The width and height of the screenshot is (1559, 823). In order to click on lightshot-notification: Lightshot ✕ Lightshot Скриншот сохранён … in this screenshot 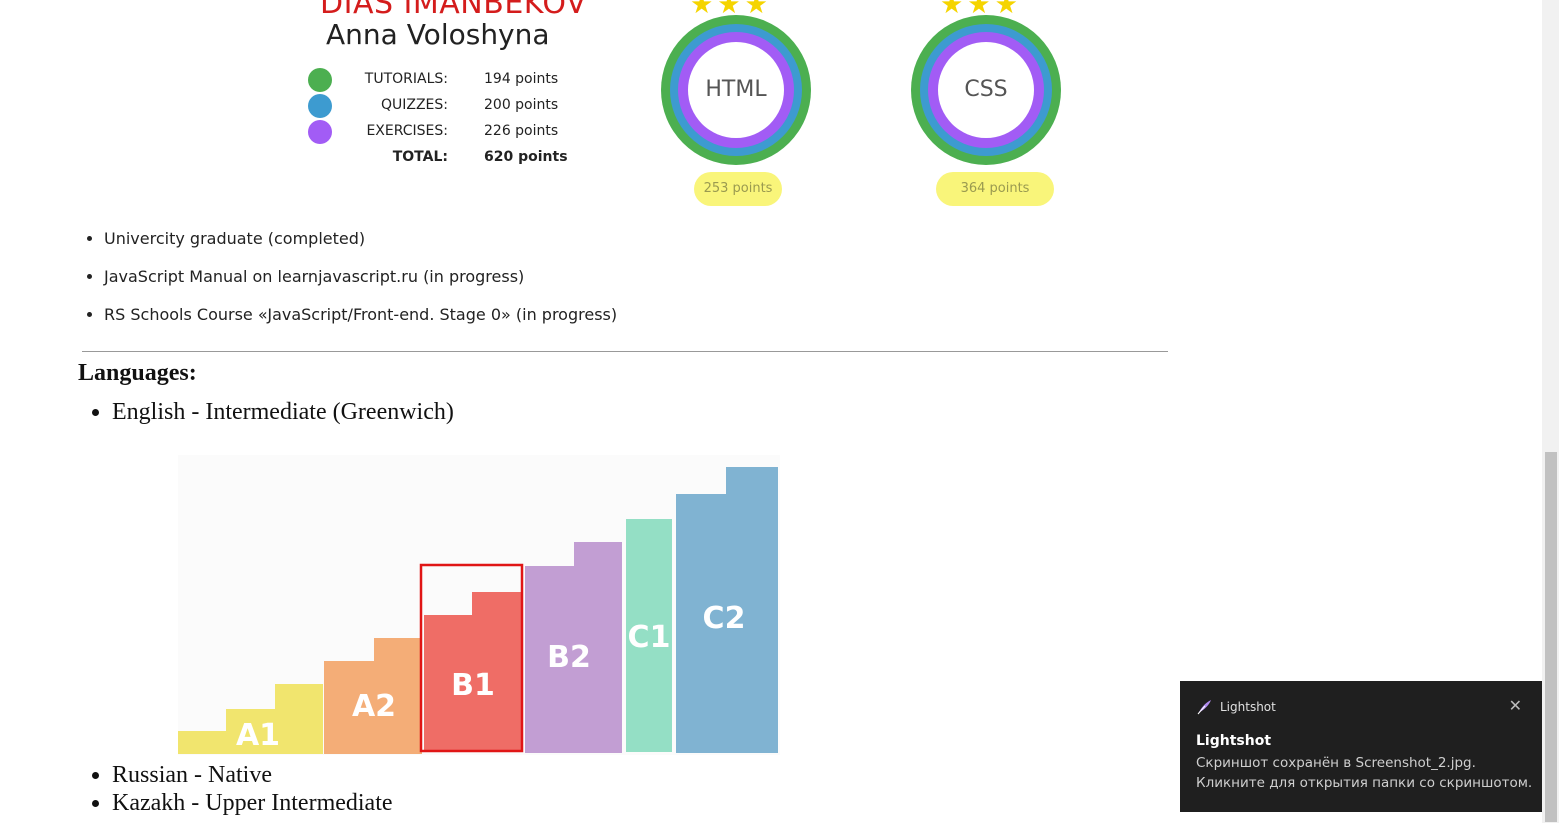, I will do `click(1361, 746)`.